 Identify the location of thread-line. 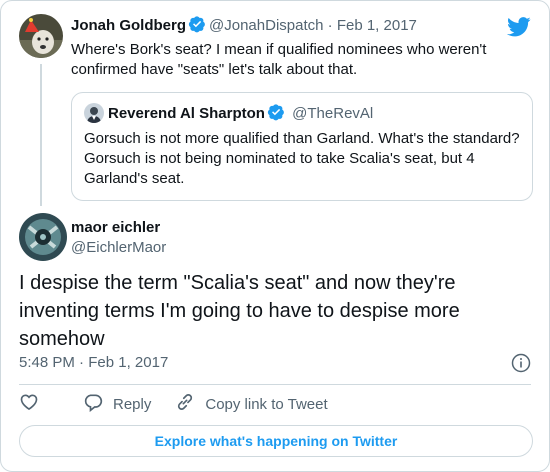
(41, 135).